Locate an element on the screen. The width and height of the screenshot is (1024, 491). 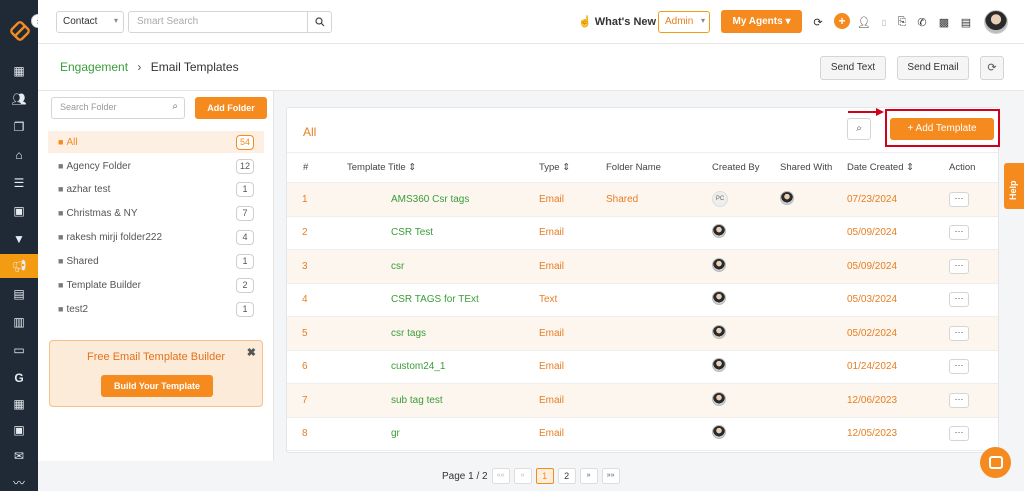
dashboard-icon: ▦ is located at coordinates (19, 71).